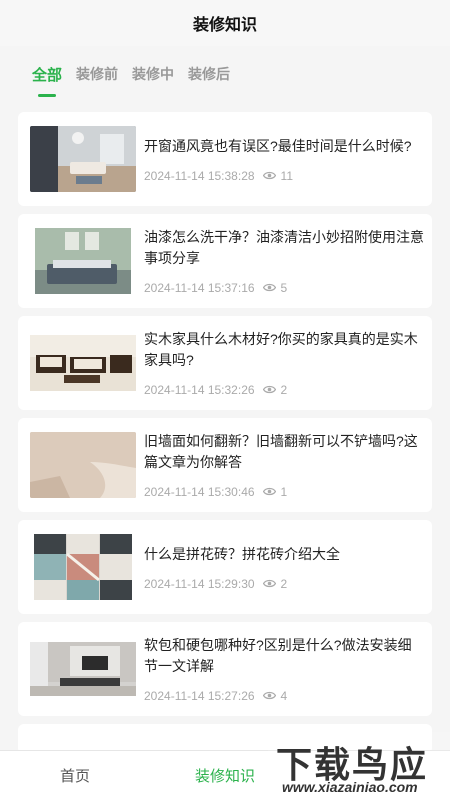 This screenshot has height=800, width=450. Describe the element at coordinates (281, 451) in the screenshot. I see `article-title: 旧墙面如何翻新？旧墙翻新可以不铲墙吗?这篇文章为你解答` at that location.